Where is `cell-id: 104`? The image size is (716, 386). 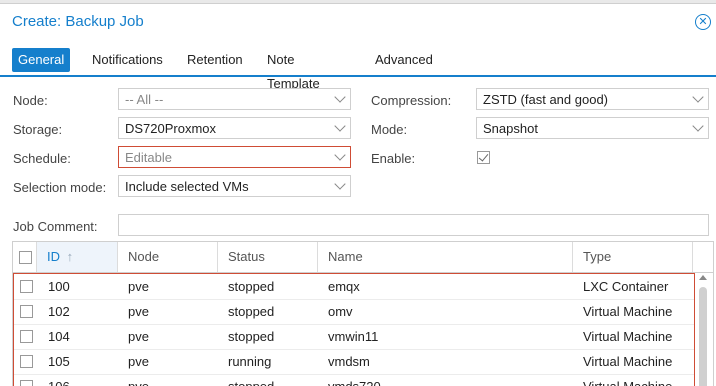
cell-id: 104 is located at coordinates (59, 336).